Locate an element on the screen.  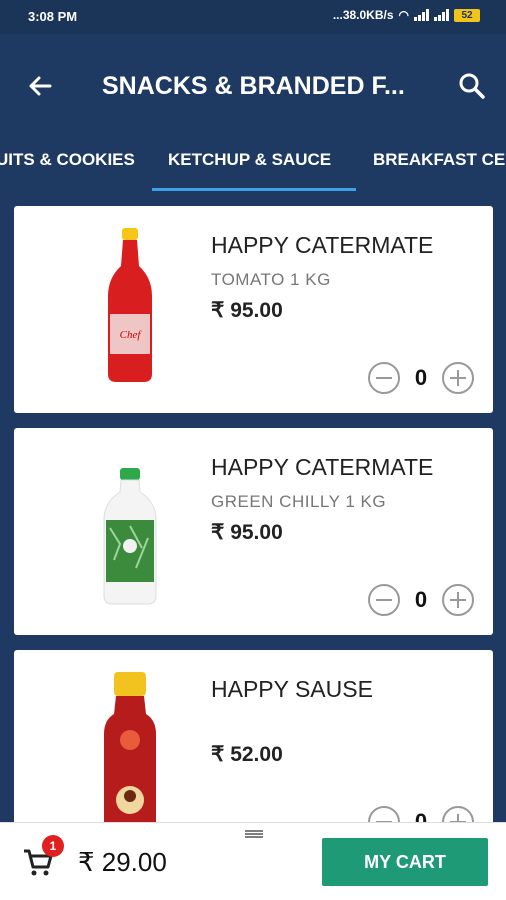
status-bar: 3:08 PM ...38.0KB/s ◠ 52 is located at coordinates (253, 17).